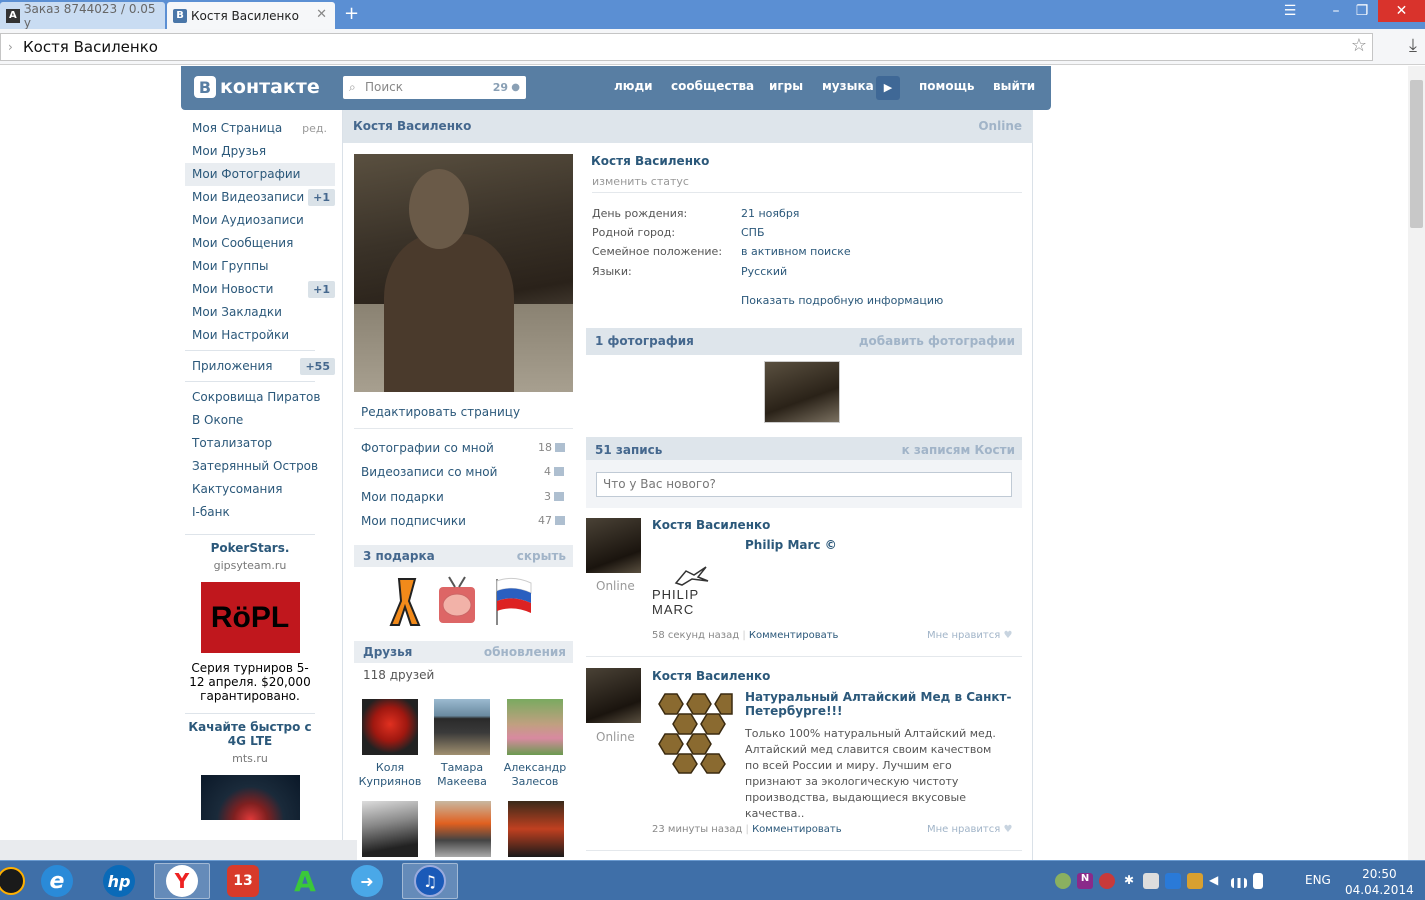 The width and height of the screenshot is (1425, 900). Describe the element at coordinates (1416, 154) in the screenshot. I see `scrollbar-thumb` at that location.